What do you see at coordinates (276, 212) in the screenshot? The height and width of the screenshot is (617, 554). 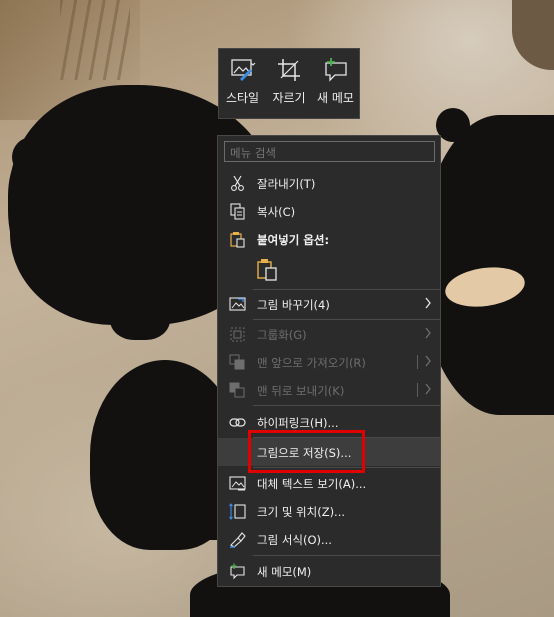 I see `menu-item-label: 복사(C)` at bounding box center [276, 212].